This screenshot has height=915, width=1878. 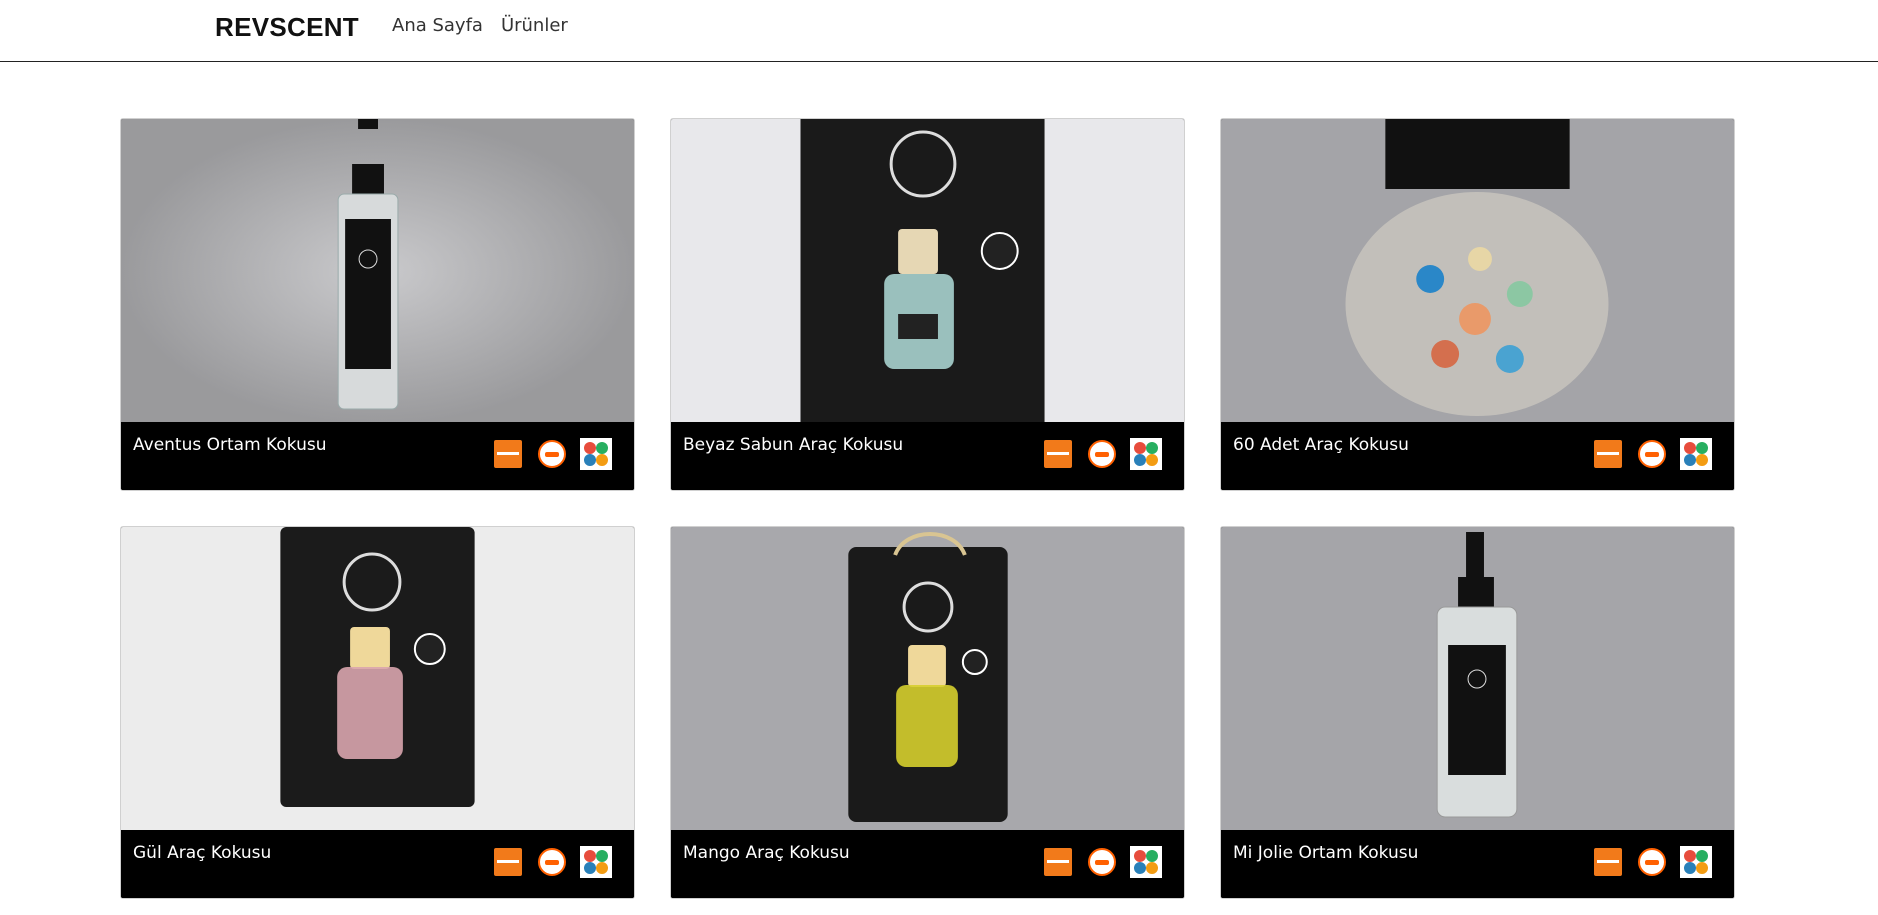 What do you see at coordinates (534, 25) in the screenshot?
I see `nav-link-products: Ürünler` at bounding box center [534, 25].